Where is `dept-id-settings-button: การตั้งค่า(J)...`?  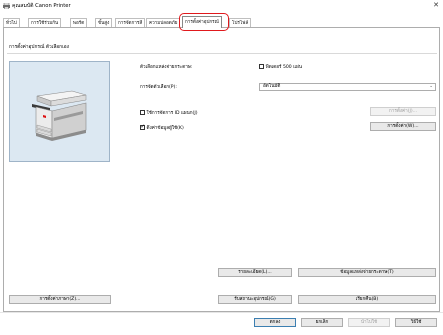
dept-id-settings-button: การตั้งค่า(J)... is located at coordinates (403, 111).